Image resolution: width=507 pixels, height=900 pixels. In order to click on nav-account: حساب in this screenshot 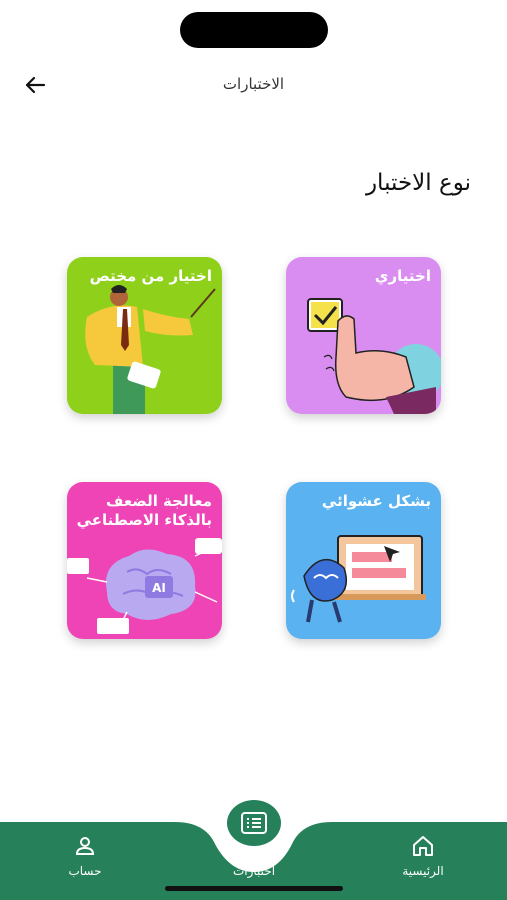, I will do `click(85, 861)`.